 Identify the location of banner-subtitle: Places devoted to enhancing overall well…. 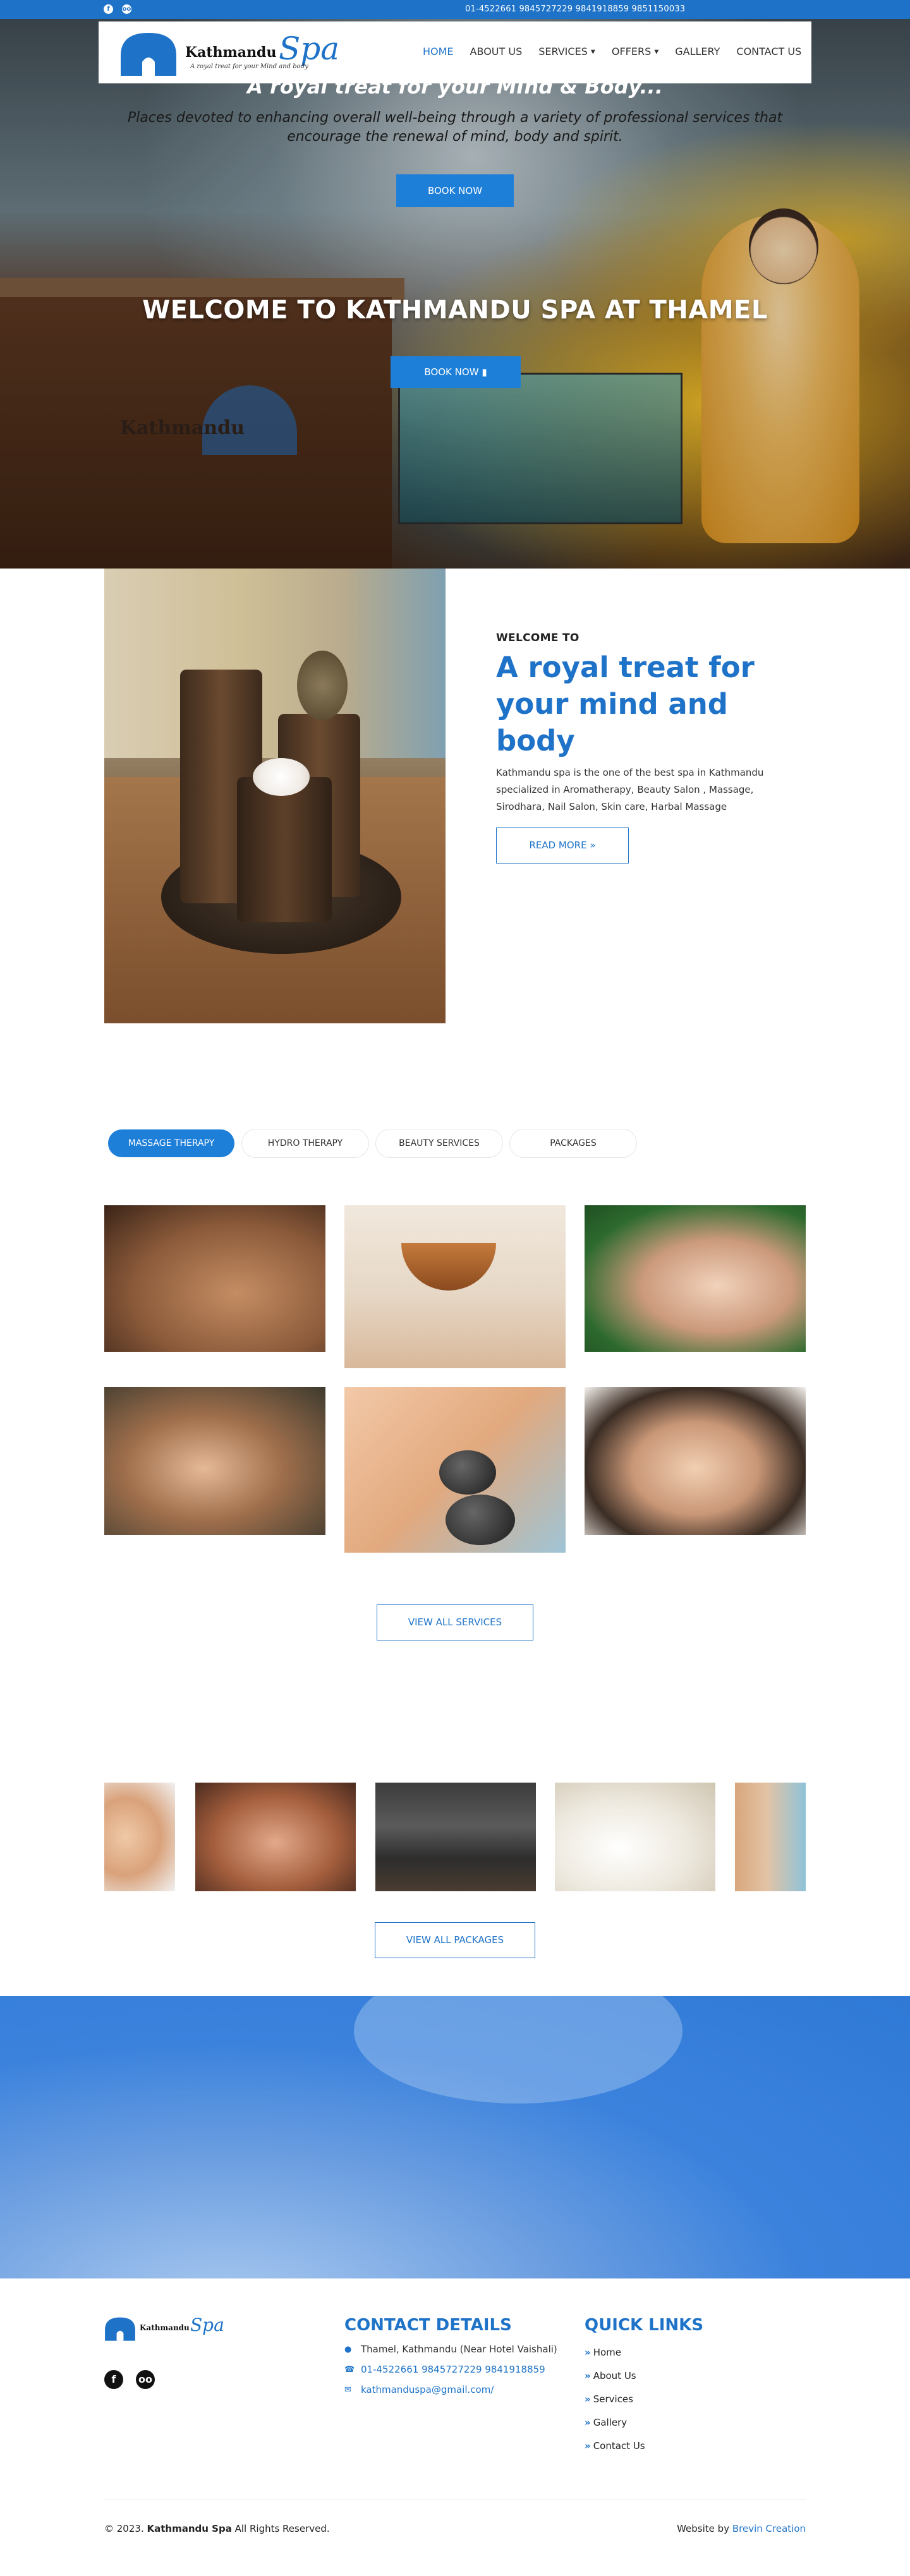
(455, 127).